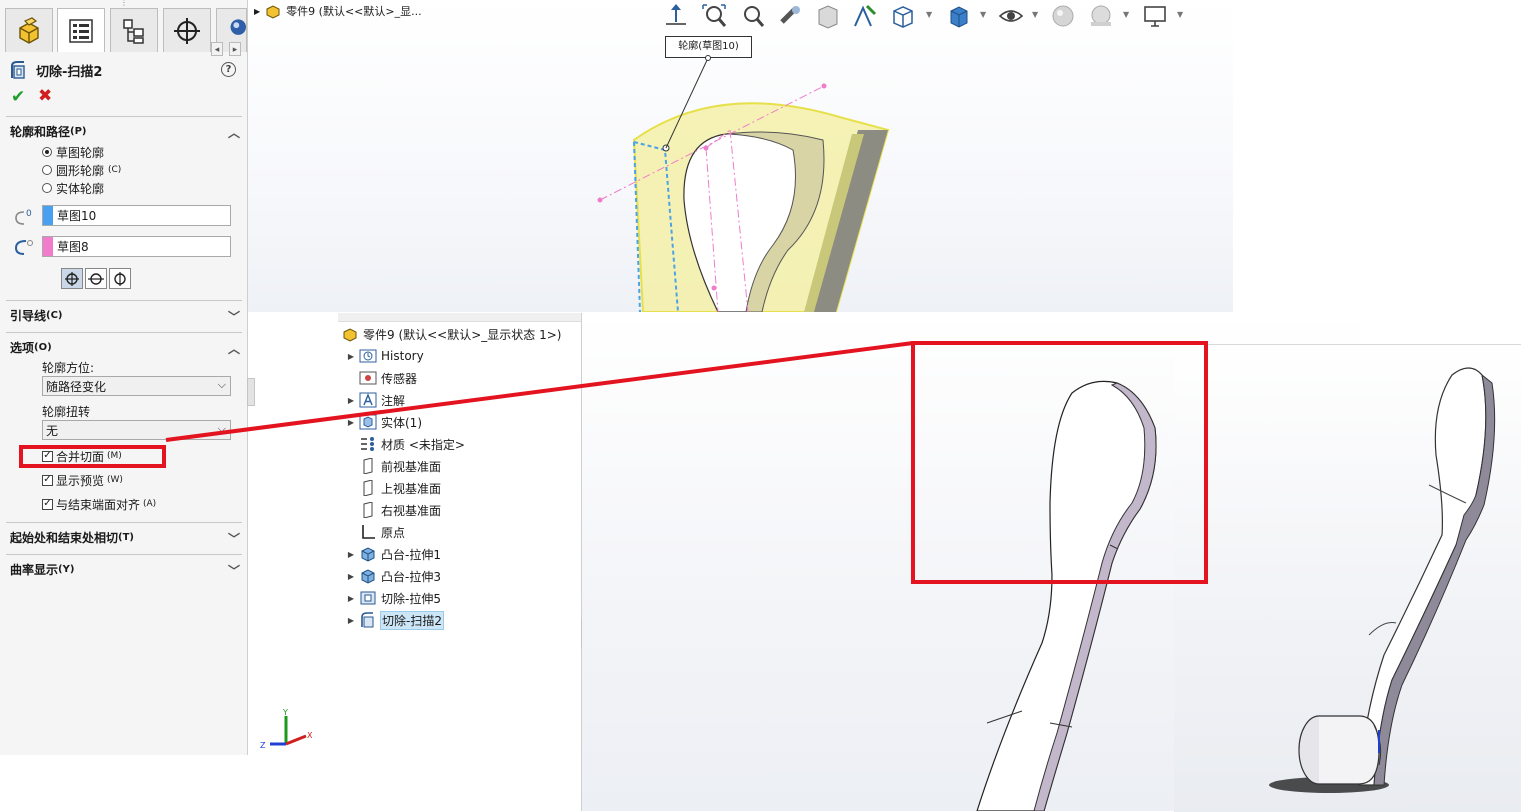  I want to click on tree-item-boss-extrude: ▶ 凸台-拉伸3, so click(392, 576).